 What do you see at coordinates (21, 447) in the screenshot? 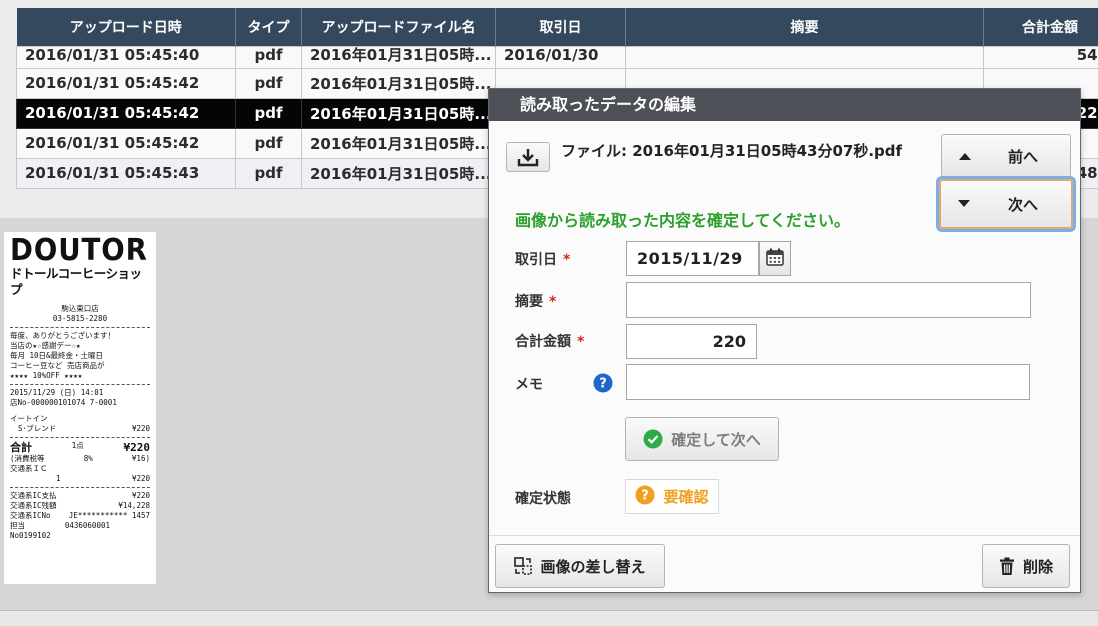
I see `receipt-total-label: 合計` at bounding box center [21, 447].